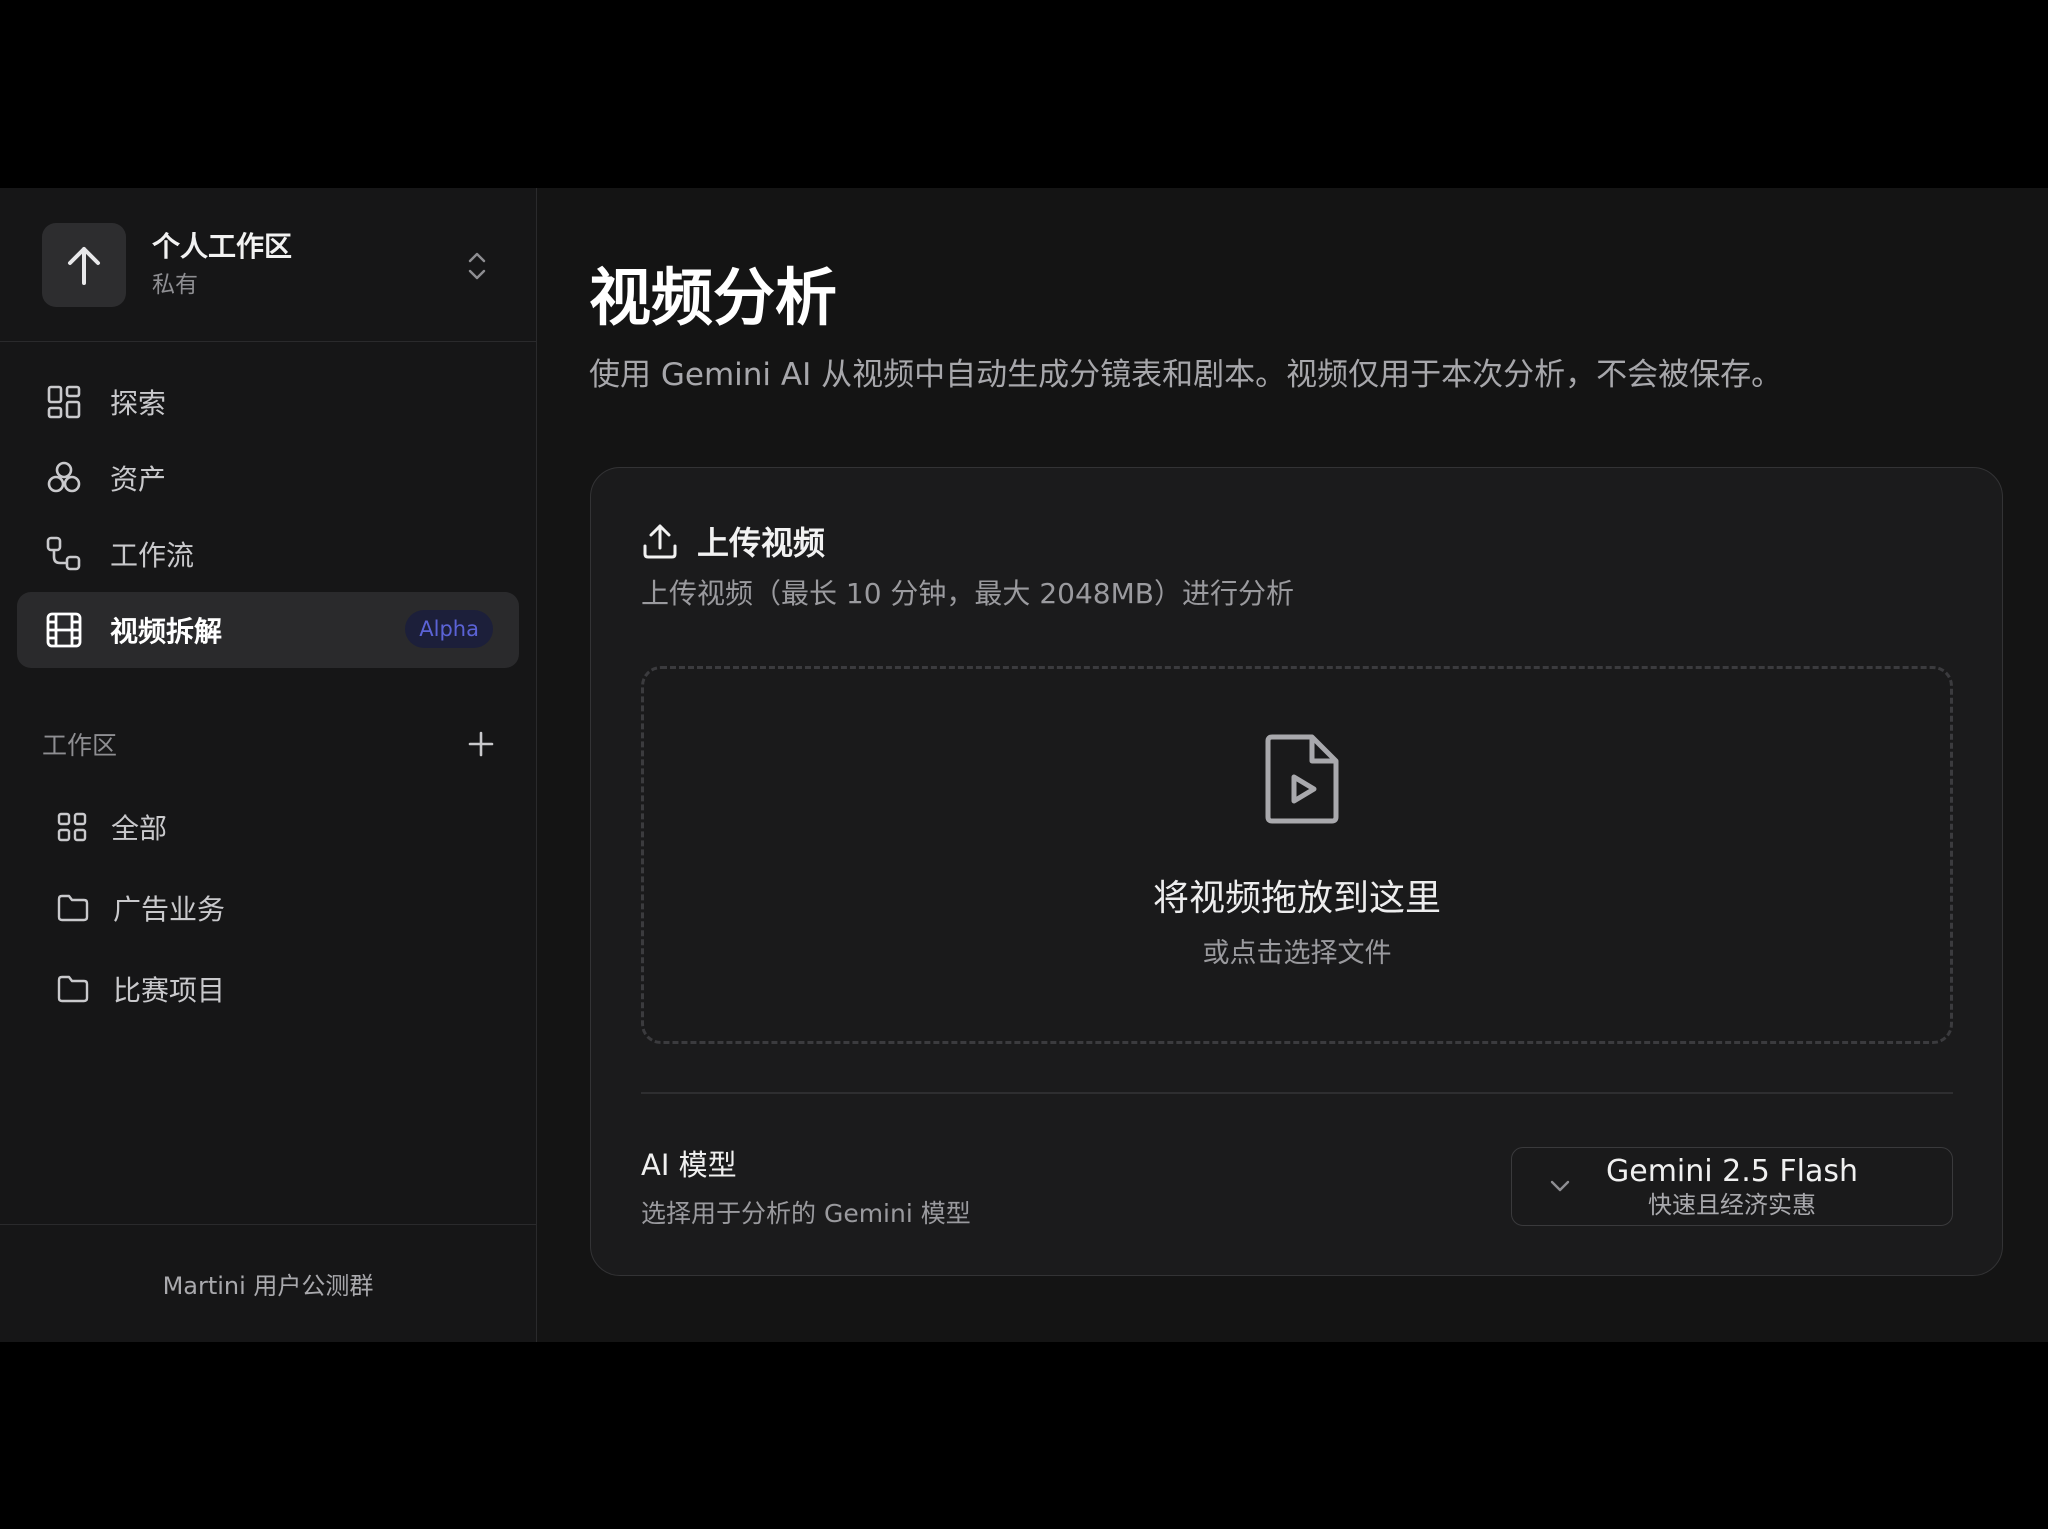  I want to click on selected-model-description: 快速且经济实惠, so click(1732, 1205).